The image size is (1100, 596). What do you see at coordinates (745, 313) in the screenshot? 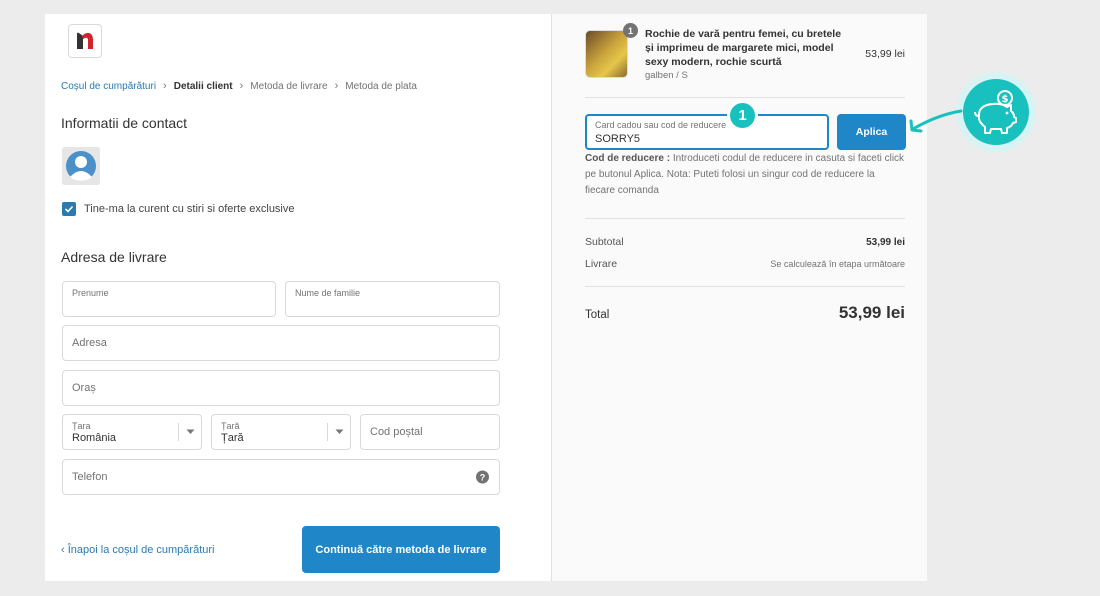
I see `total-row: Total 53,99 lei` at bounding box center [745, 313].